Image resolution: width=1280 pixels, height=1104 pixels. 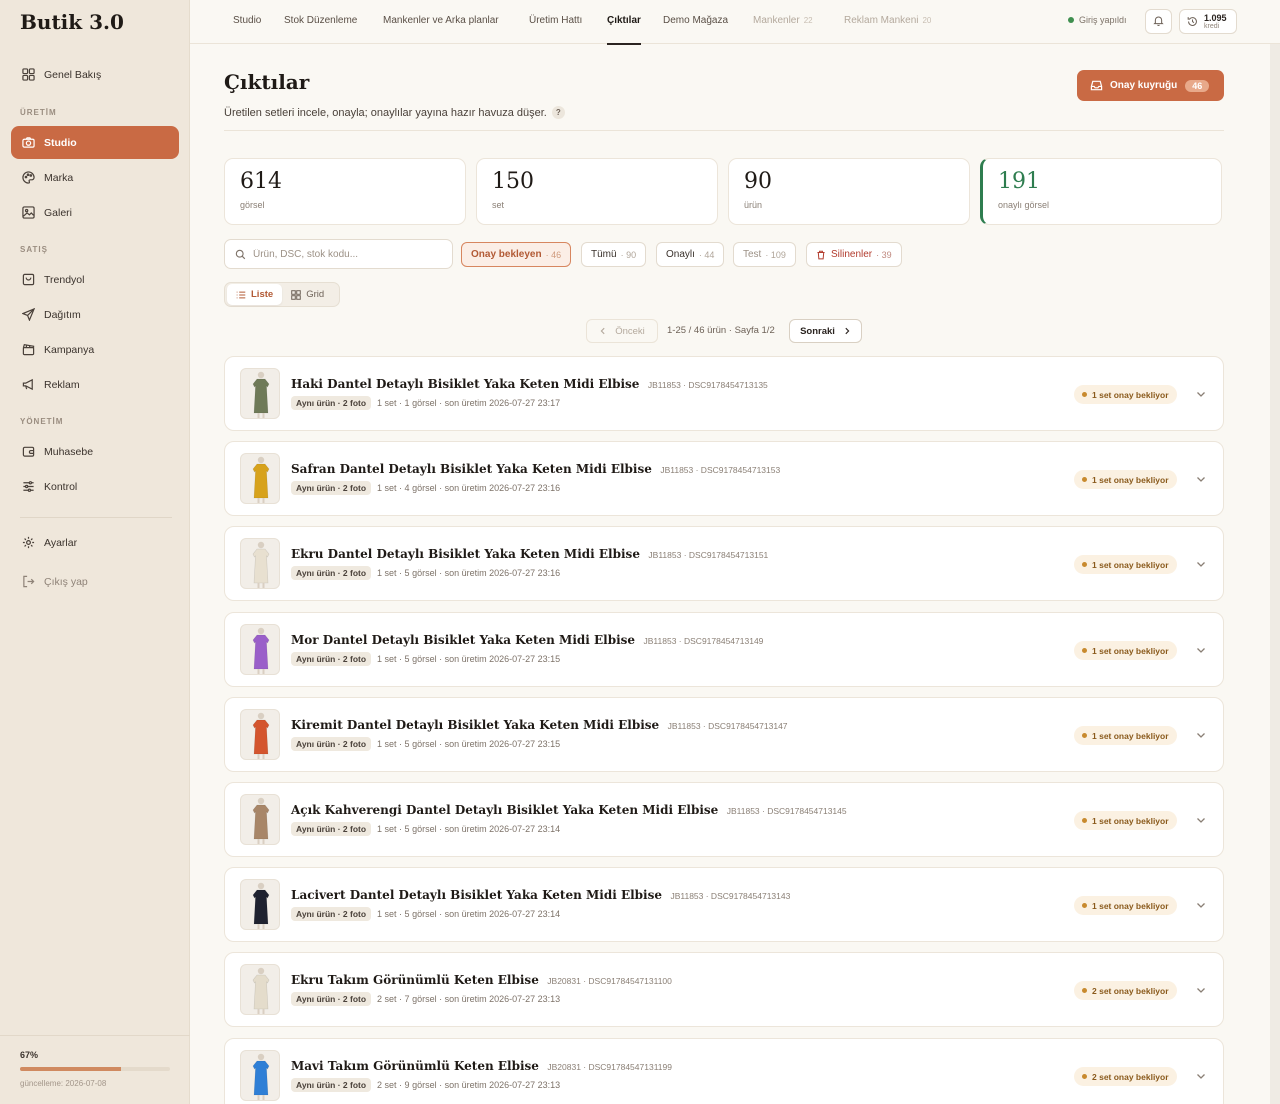 I want to click on login-status-label: Giriş yapıldı, so click(x=1103, y=20).